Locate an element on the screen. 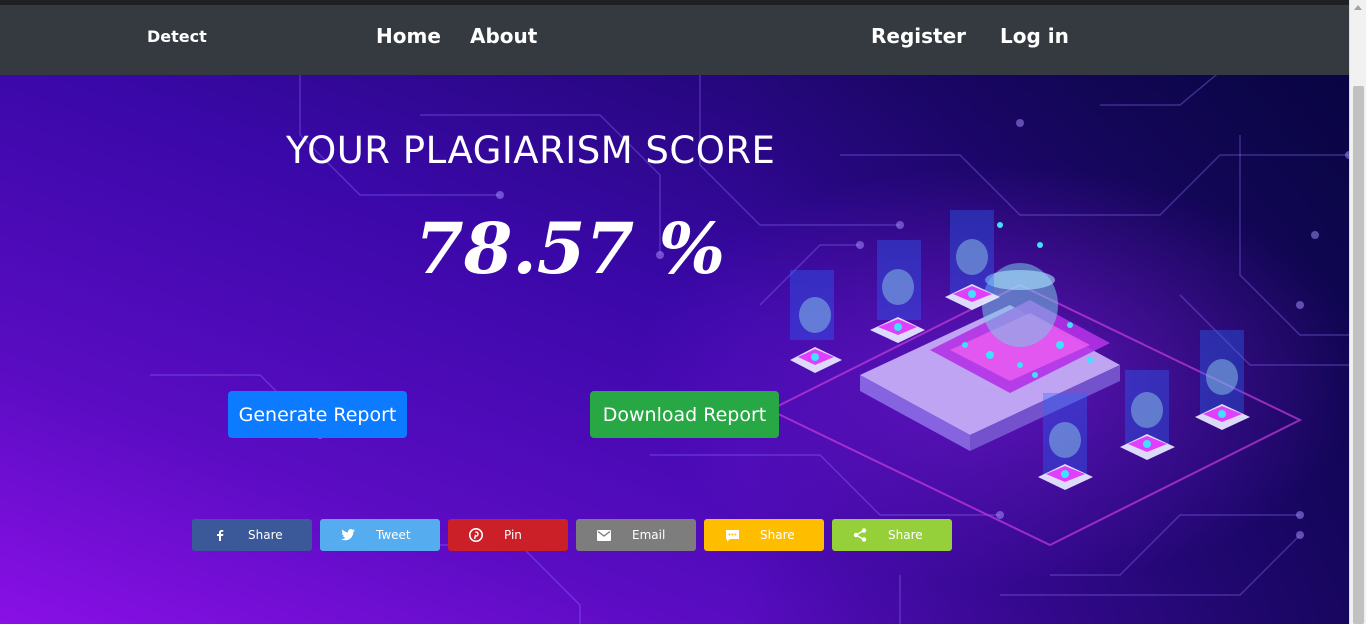 The height and width of the screenshot is (624, 1366). vertical-scrollbar is located at coordinates (1357, 312).